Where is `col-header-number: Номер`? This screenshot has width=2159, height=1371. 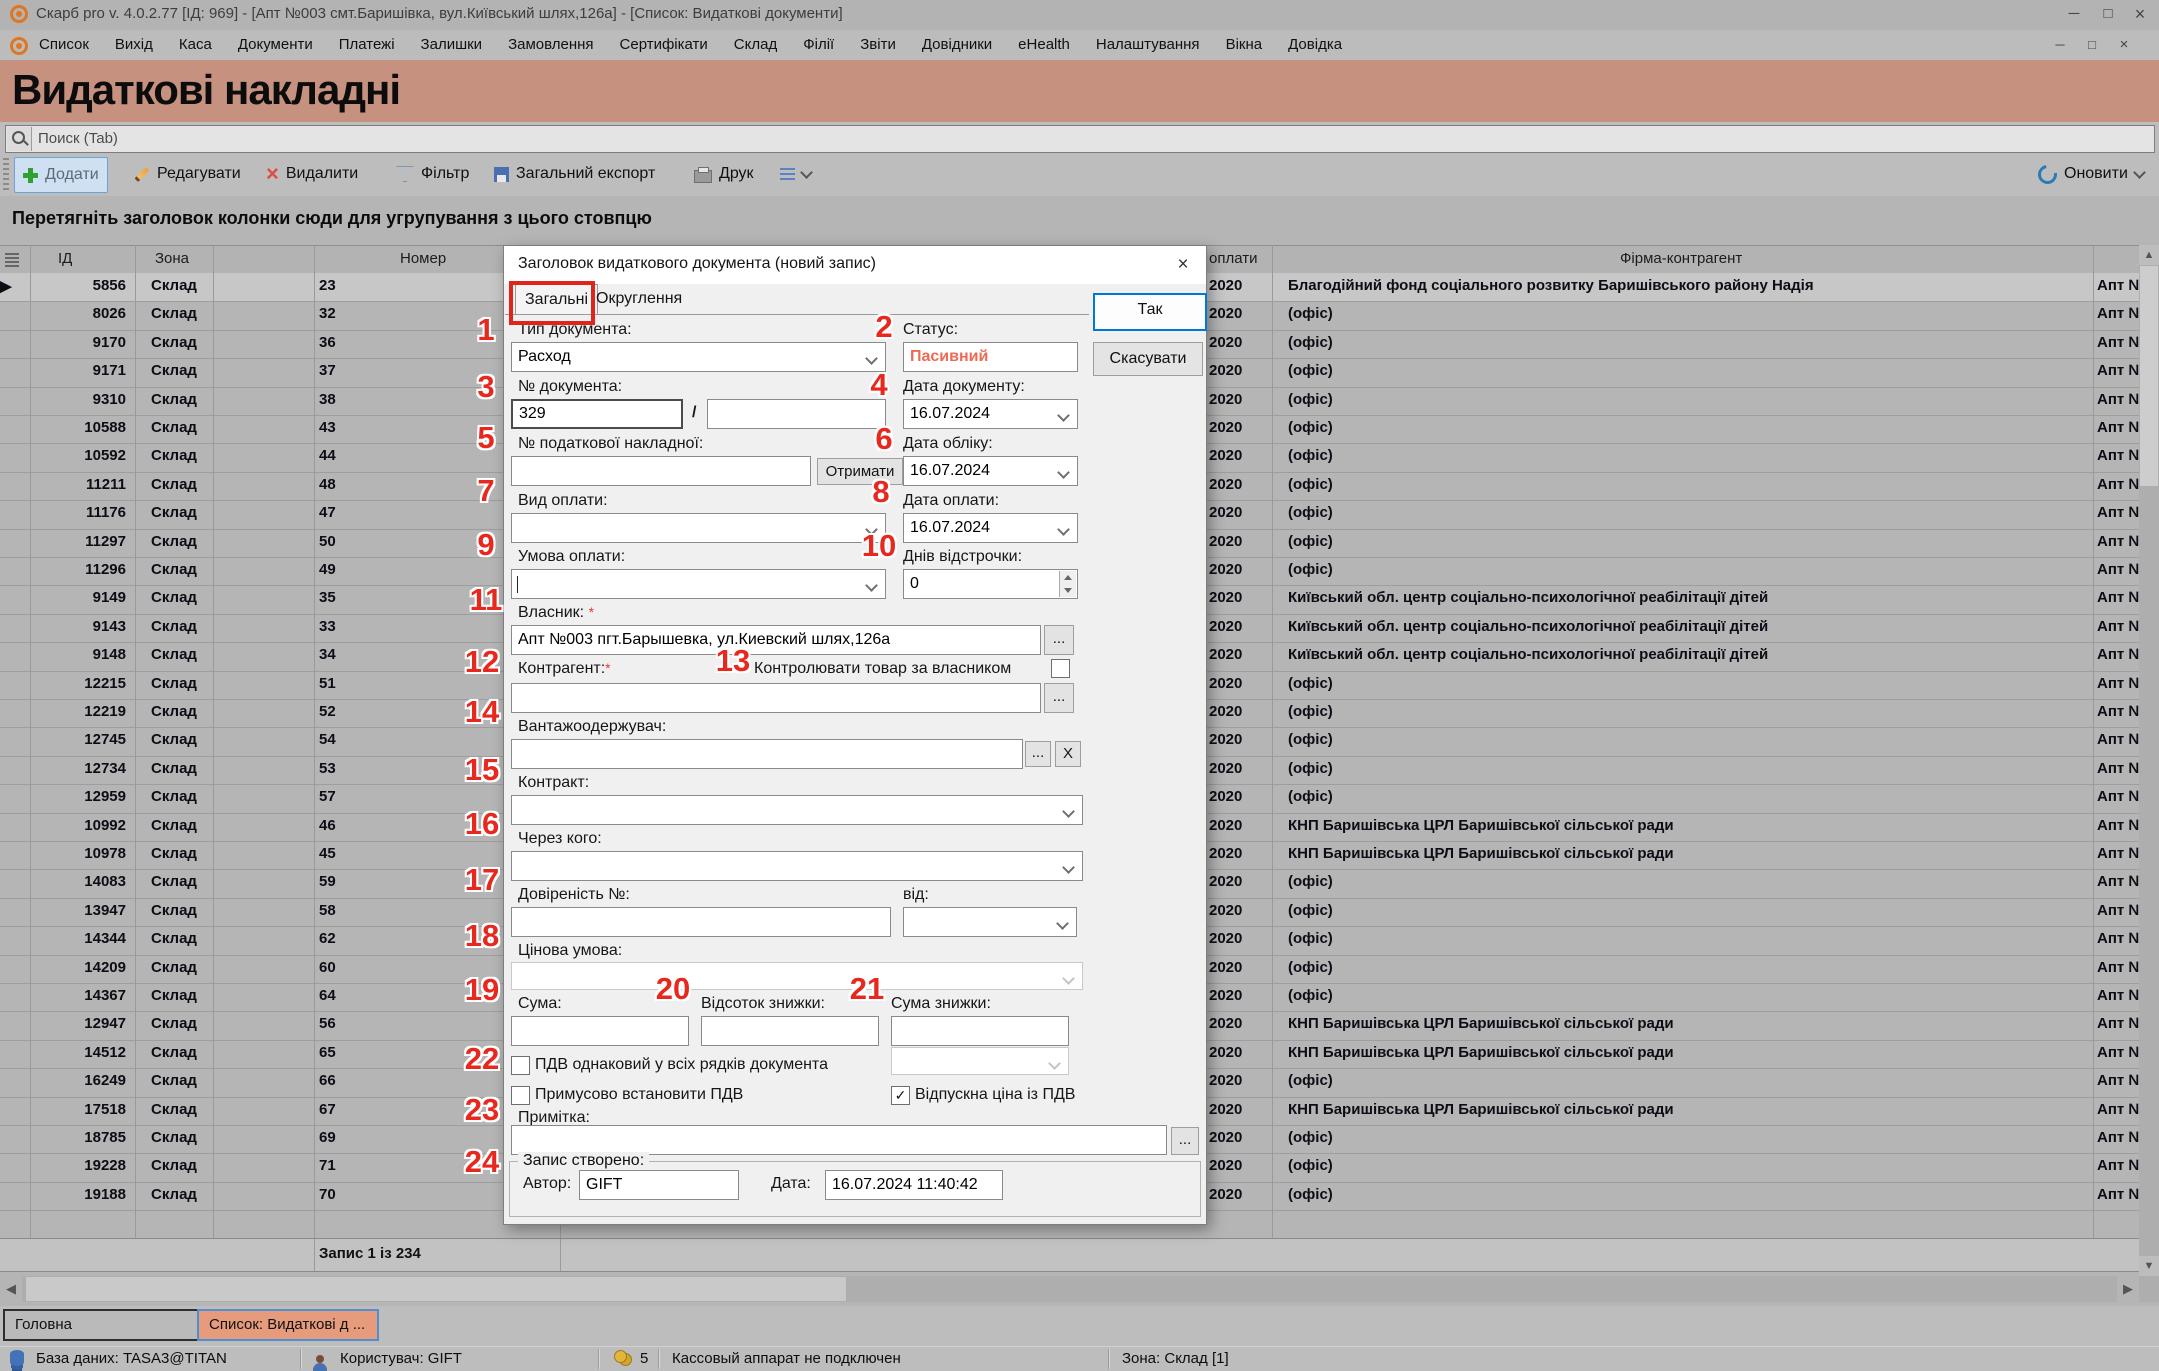 col-header-number: Номер is located at coordinates (423, 258).